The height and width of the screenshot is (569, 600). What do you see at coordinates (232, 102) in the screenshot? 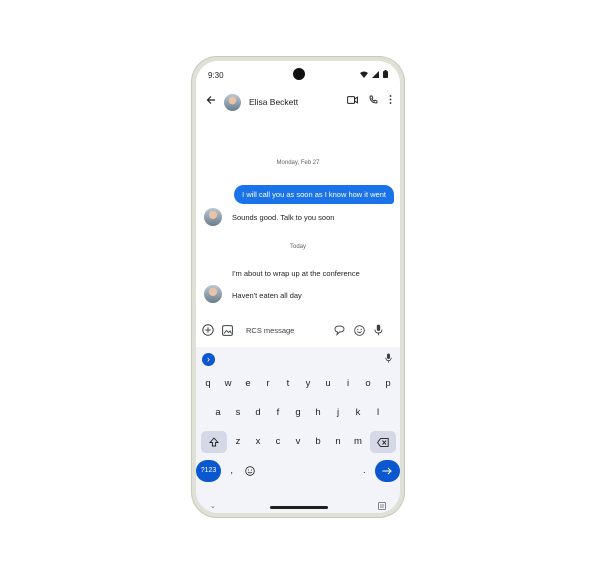
I see `contact-avatar` at bounding box center [232, 102].